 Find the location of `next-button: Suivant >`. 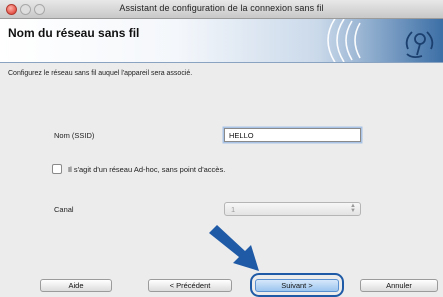

next-button: Suivant > is located at coordinates (297, 285).